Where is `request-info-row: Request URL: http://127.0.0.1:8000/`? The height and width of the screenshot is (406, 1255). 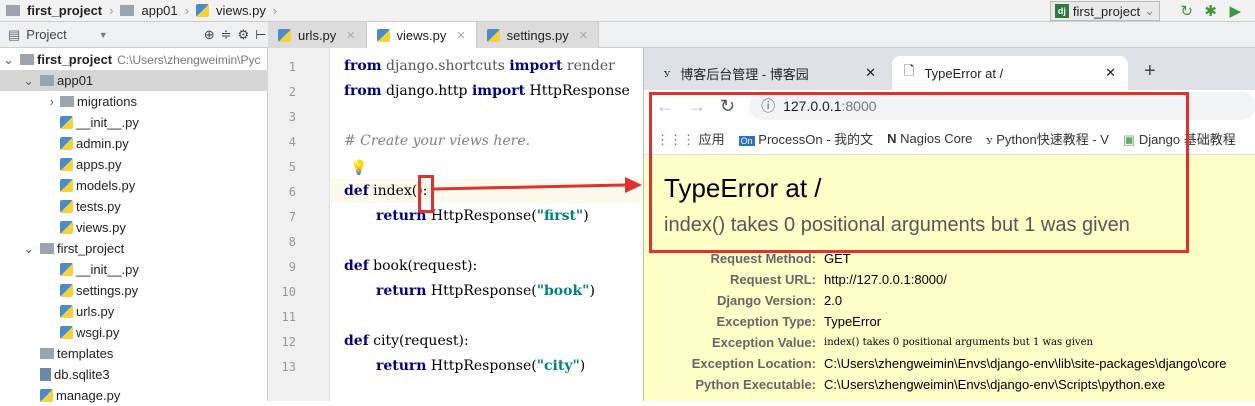
request-info-row: Request URL: http://127.0.0.1:8000/ is located at coordinates (949, 282).